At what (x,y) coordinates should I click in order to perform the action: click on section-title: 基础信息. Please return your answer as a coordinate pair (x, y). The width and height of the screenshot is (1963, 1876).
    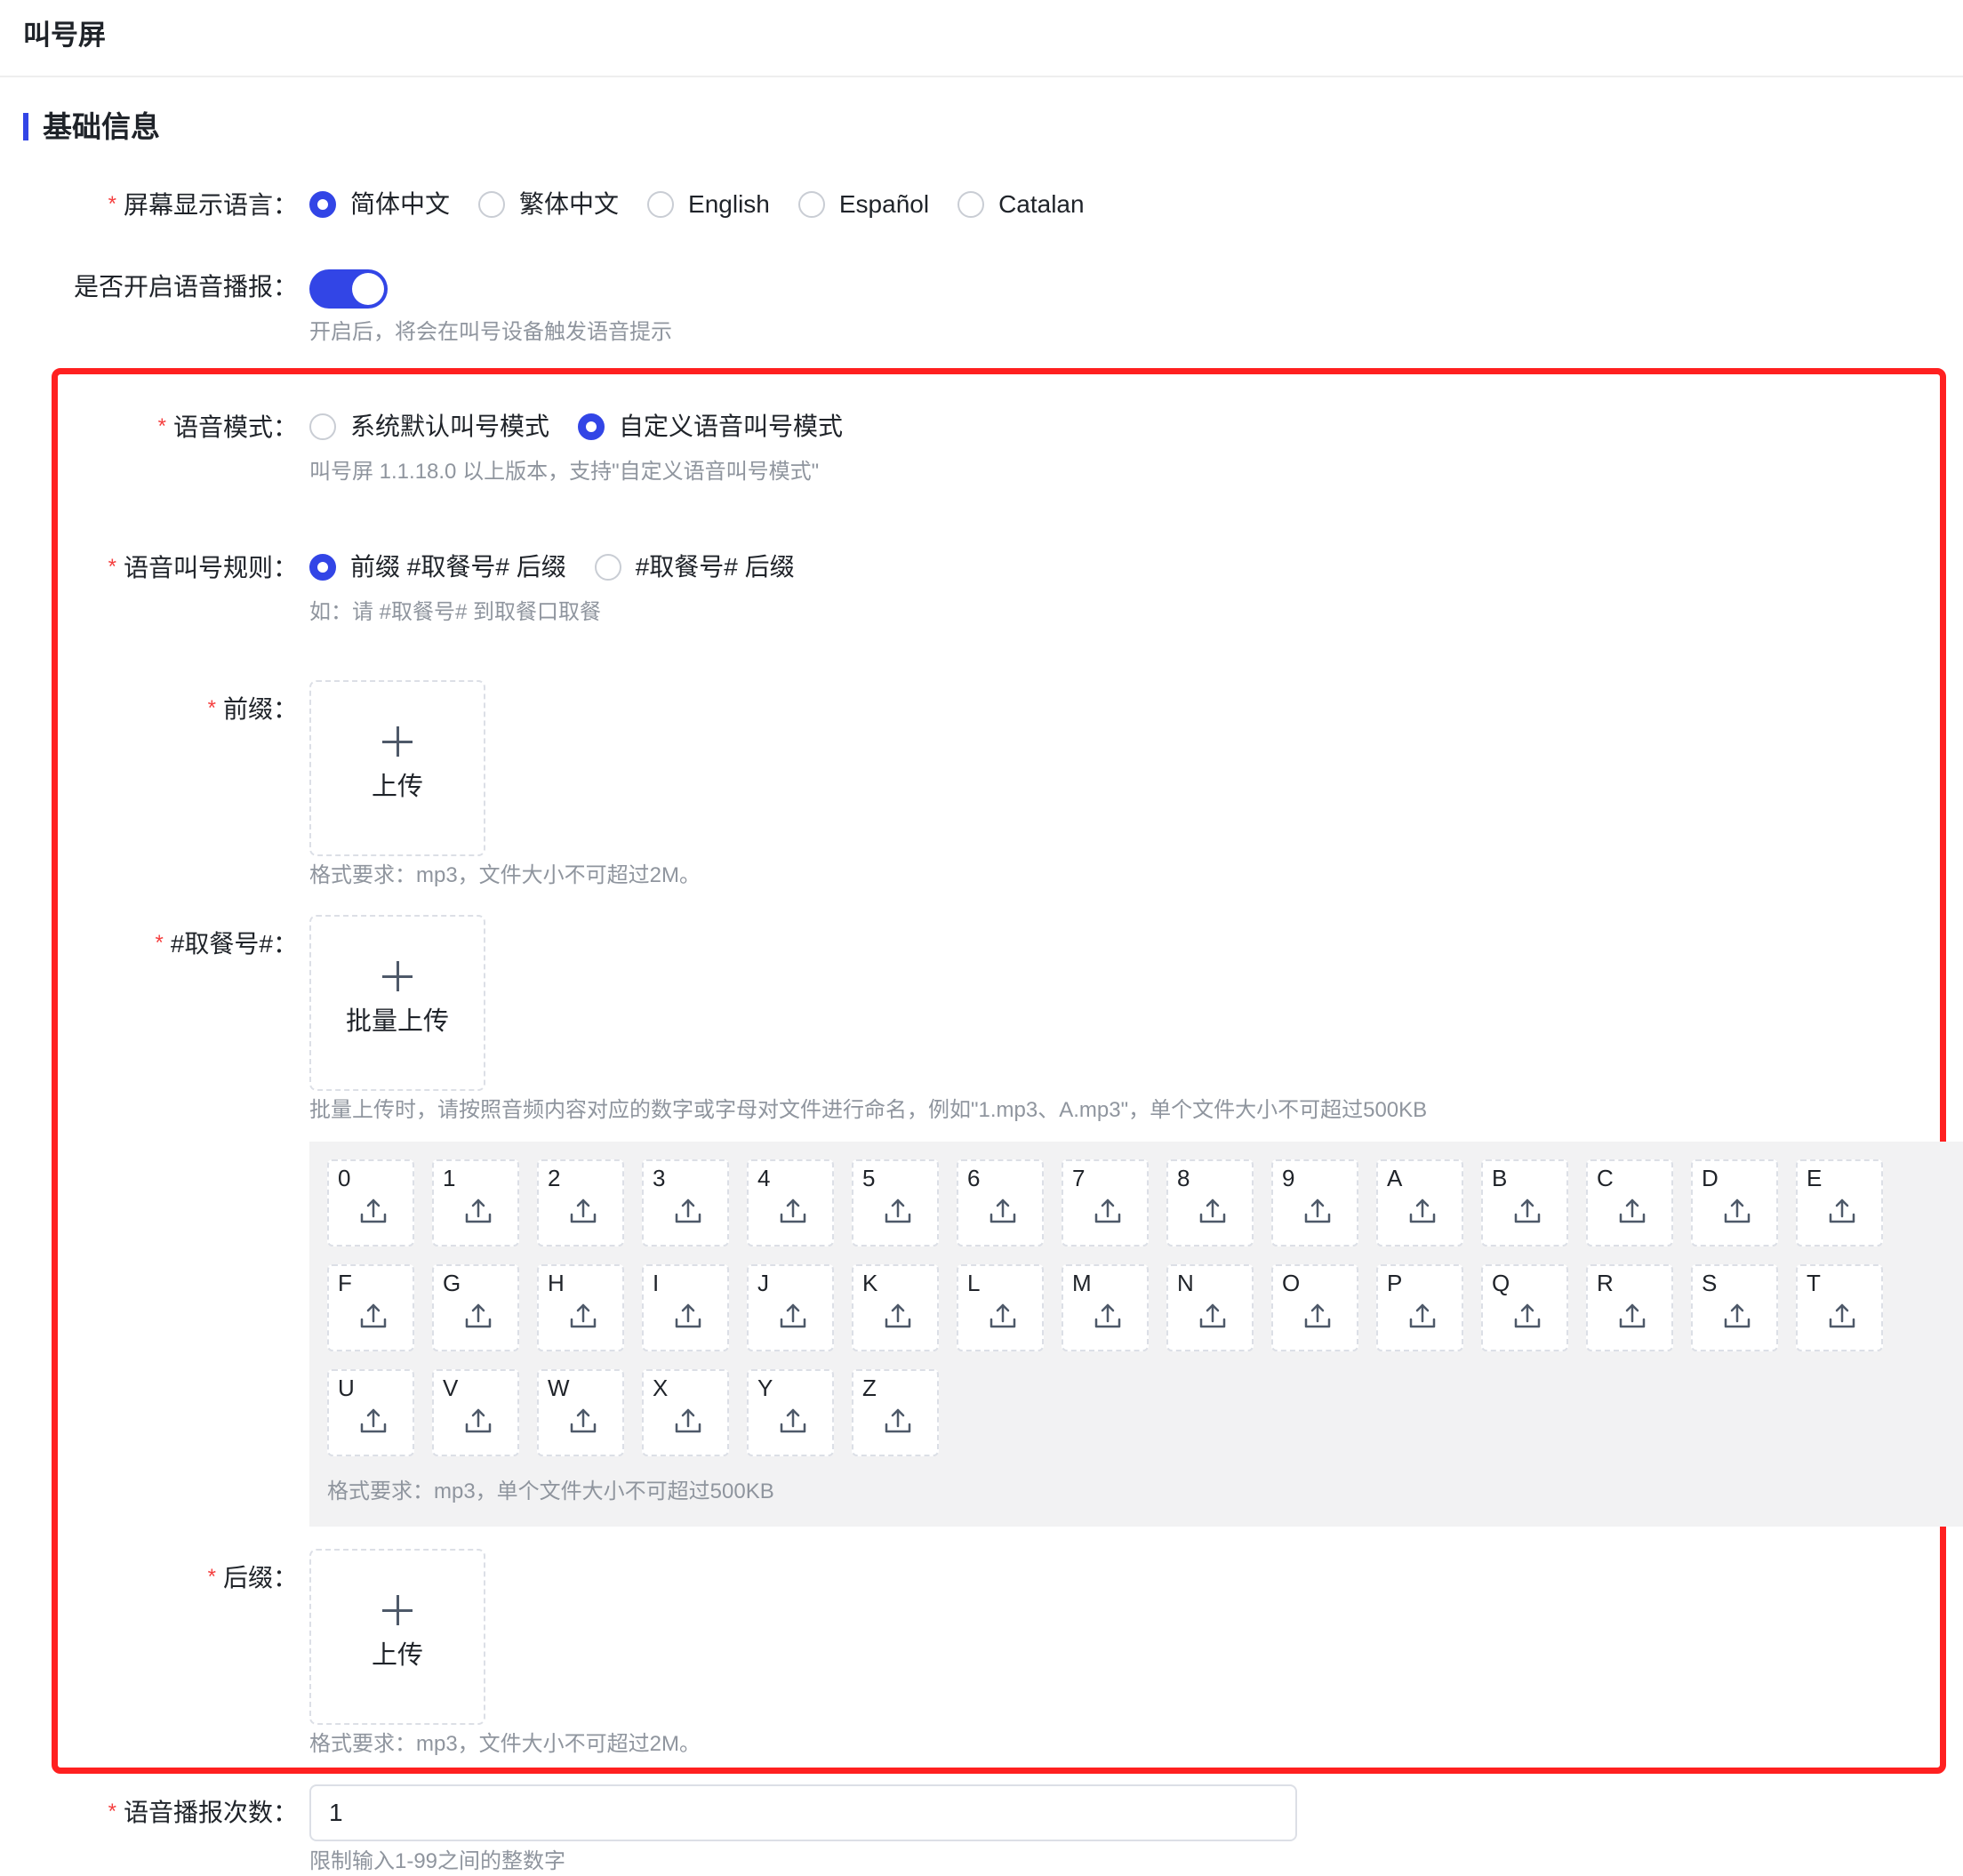
    Looking at the image, I should click on (101, 126).